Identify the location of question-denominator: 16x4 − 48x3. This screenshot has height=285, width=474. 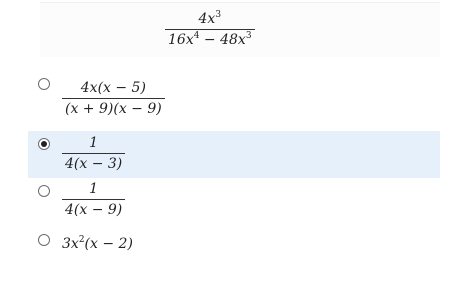
(210, 39).